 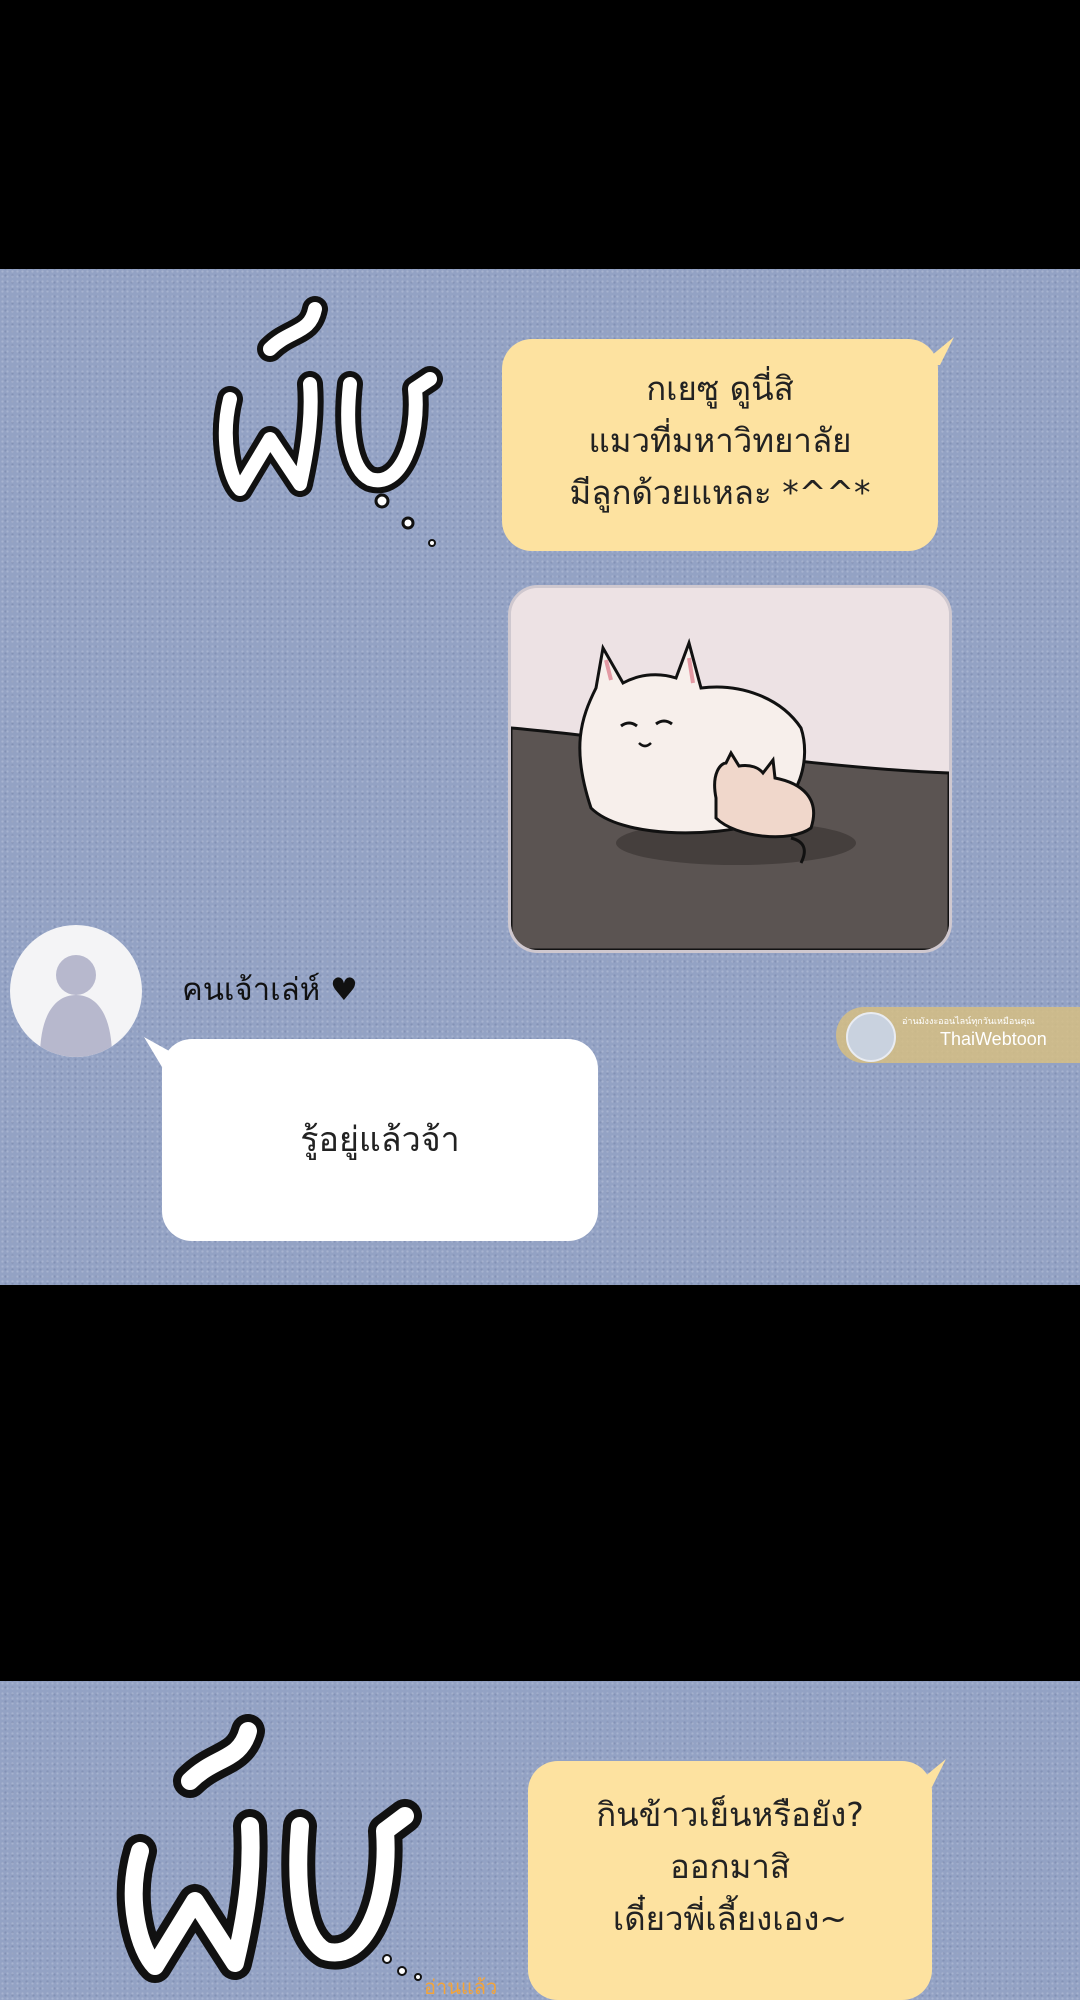 What do you see at coordinates (730, 1866) in the screenshot?
I see `message-line: ออกมาสิ` at bounding box center [730, 1866].